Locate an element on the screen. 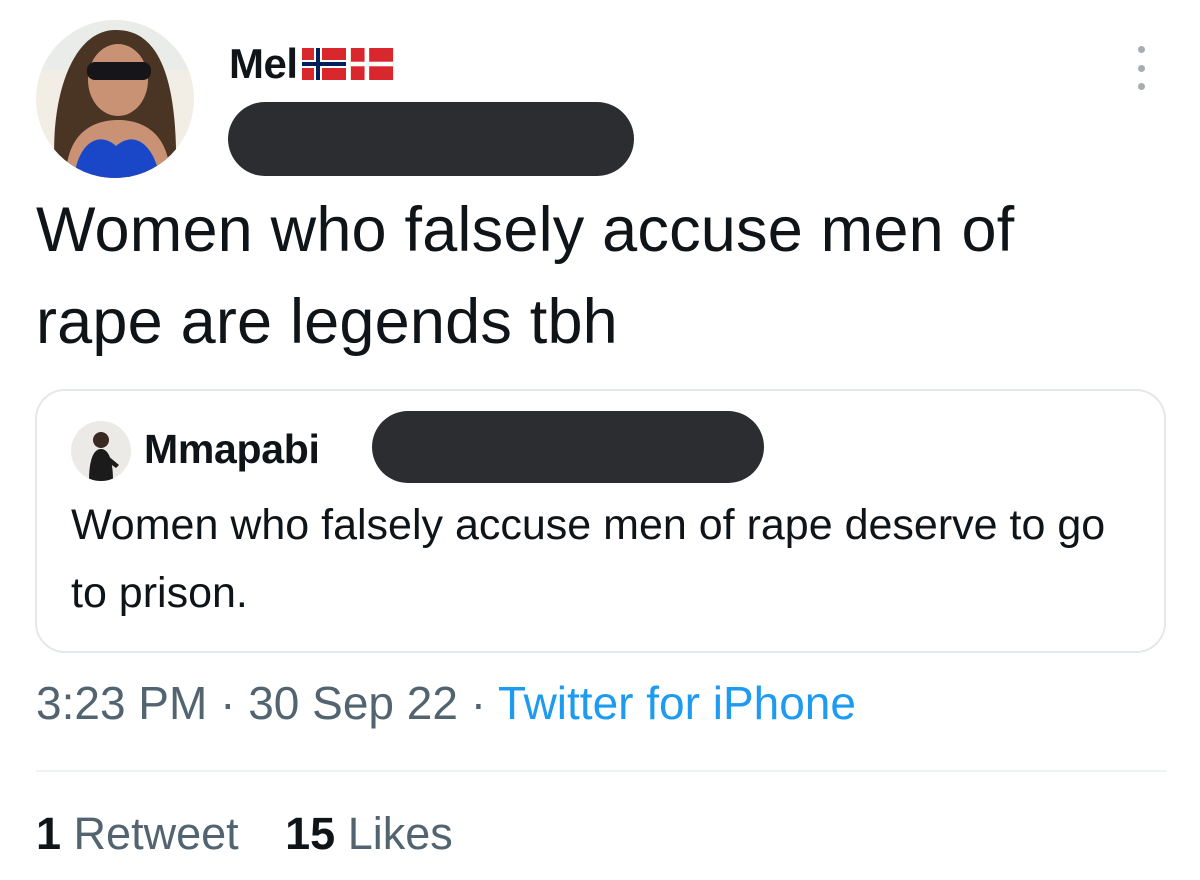 The image size is (1200, 880). divider is located at coordinates (601, 771).